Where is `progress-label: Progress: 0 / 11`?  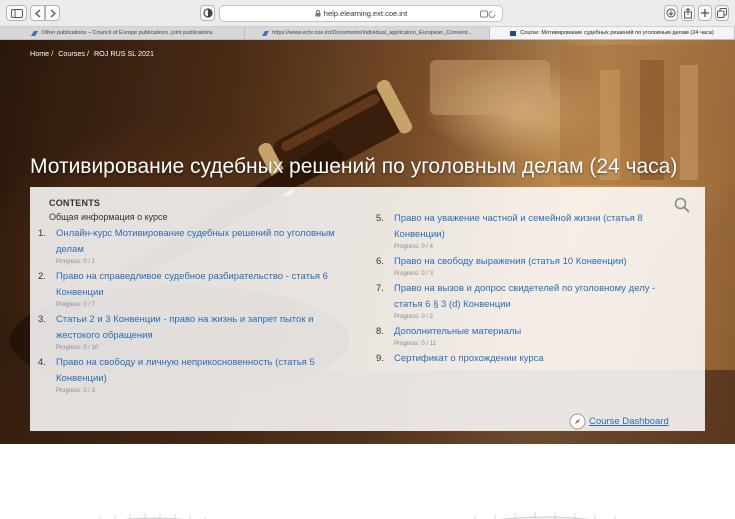
progress-label: Progress: 0 / 11 is located at coordinates (415, 344).